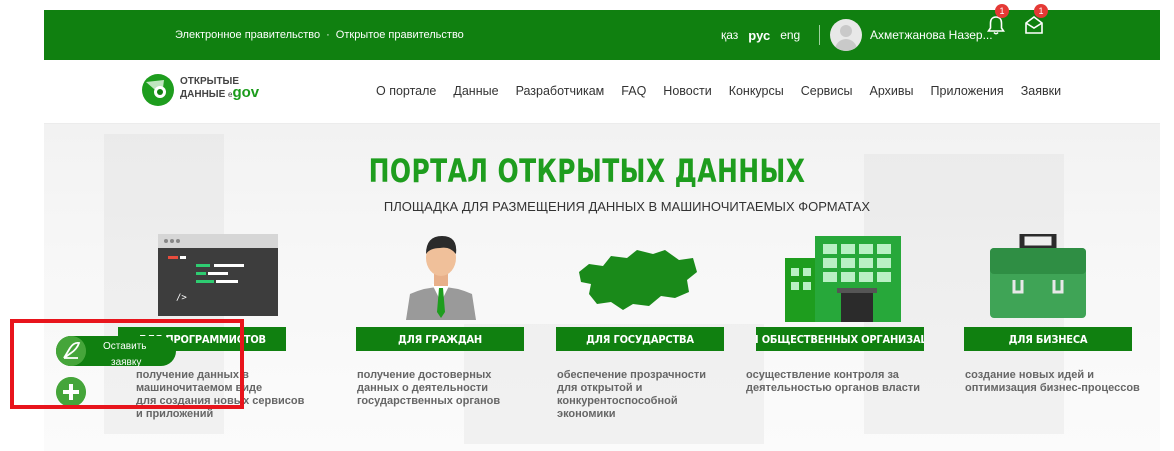  What do you see at coordinates (687, 91) in the screenshot?
I see `nav-news: Новости` at bounding box center [687, 91].